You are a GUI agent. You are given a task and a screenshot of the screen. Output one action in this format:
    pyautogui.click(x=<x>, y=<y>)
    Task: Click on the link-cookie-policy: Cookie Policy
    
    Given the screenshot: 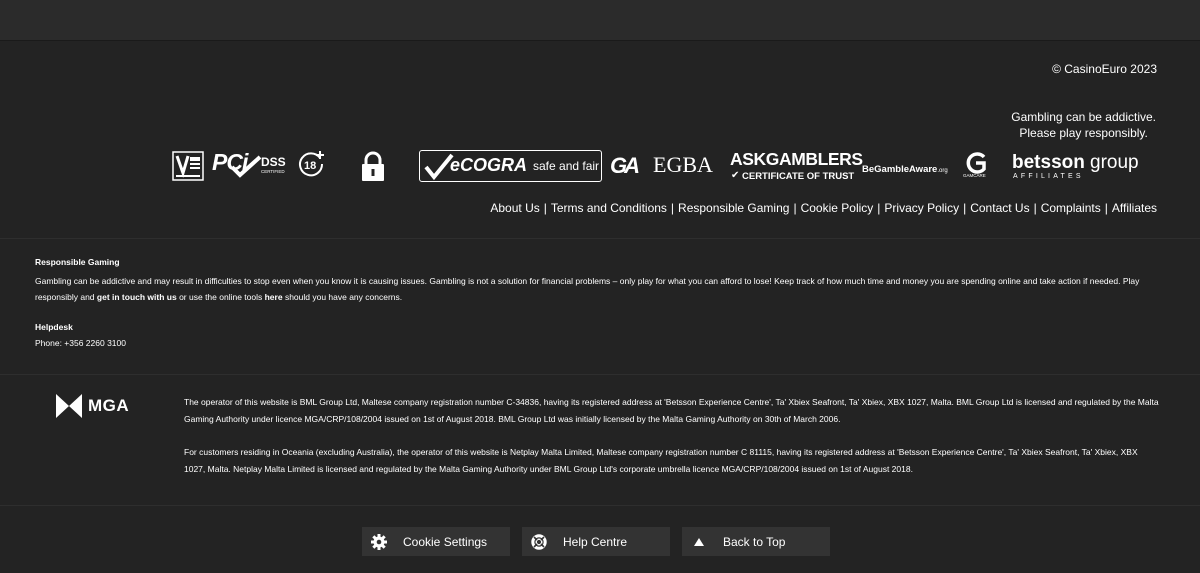 What is the action you would take?
    pyautogui.click(x=837, y=208)
    